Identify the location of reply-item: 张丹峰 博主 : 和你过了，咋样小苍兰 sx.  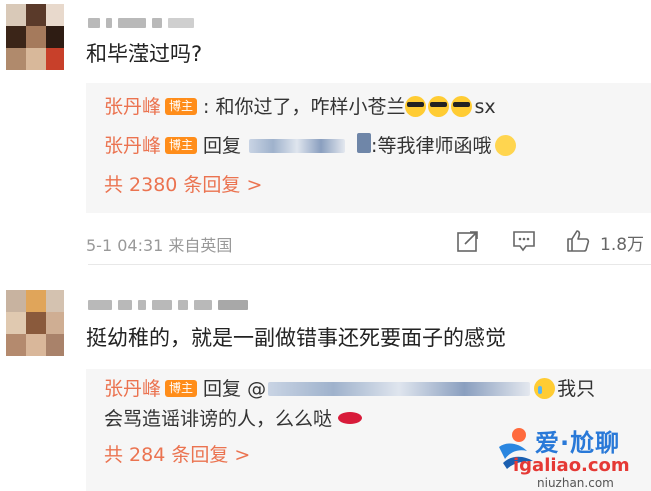
(300, 107).